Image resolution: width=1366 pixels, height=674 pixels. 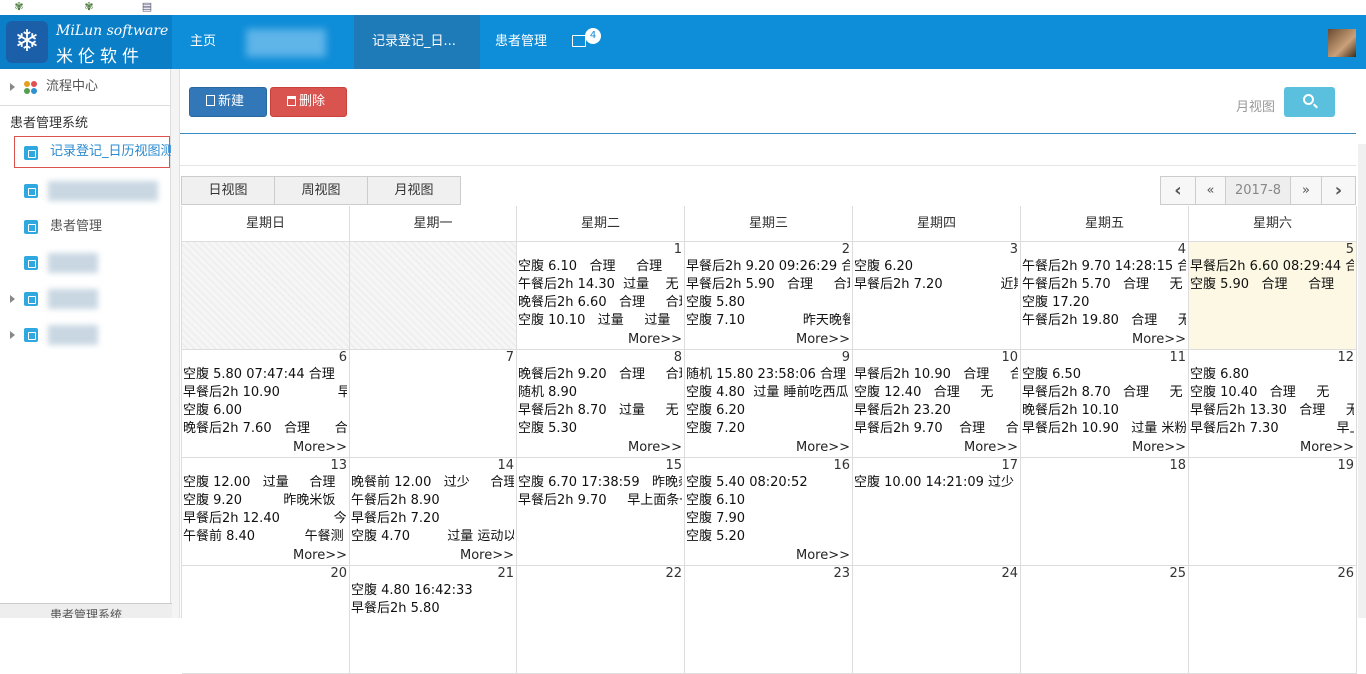 What do you see at coordinates (1273, 296) in the screenshot?
I see `calendar-day-cell: 5 早餐后2h 6.60 08:29:44 合空腹 5.90 合理 合理` at bounding box center [1273, 296].